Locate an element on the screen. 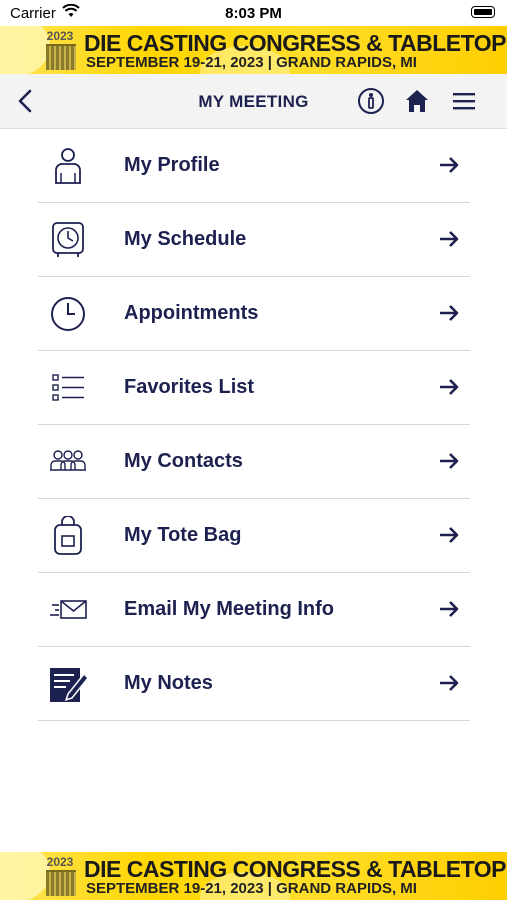 The height and width of the screenshot is (900, 507). menu-item-label: My Profile is located at coordinates (172, 165).